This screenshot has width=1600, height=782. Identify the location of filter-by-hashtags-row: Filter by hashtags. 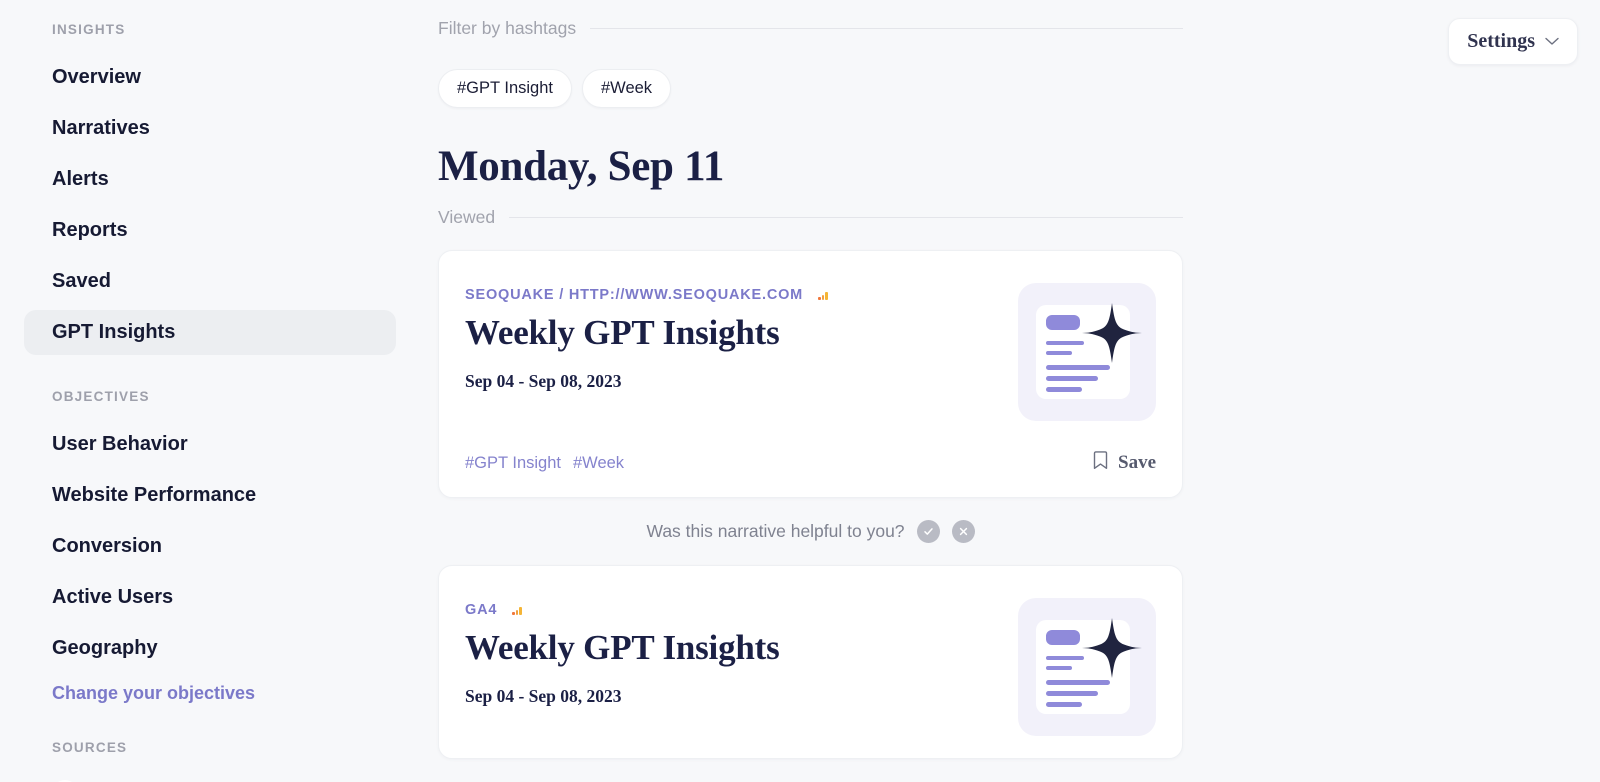
(810, 28).